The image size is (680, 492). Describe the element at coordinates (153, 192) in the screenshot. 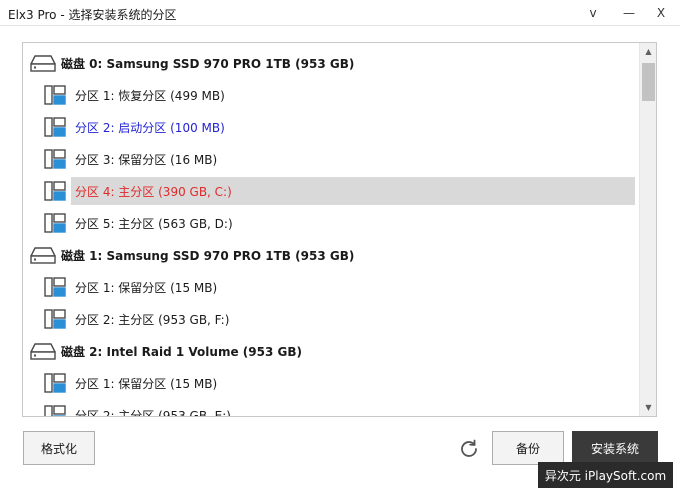

I see `partition-label: 分区 4: 主分区 (390 GB, C:)` at that location.